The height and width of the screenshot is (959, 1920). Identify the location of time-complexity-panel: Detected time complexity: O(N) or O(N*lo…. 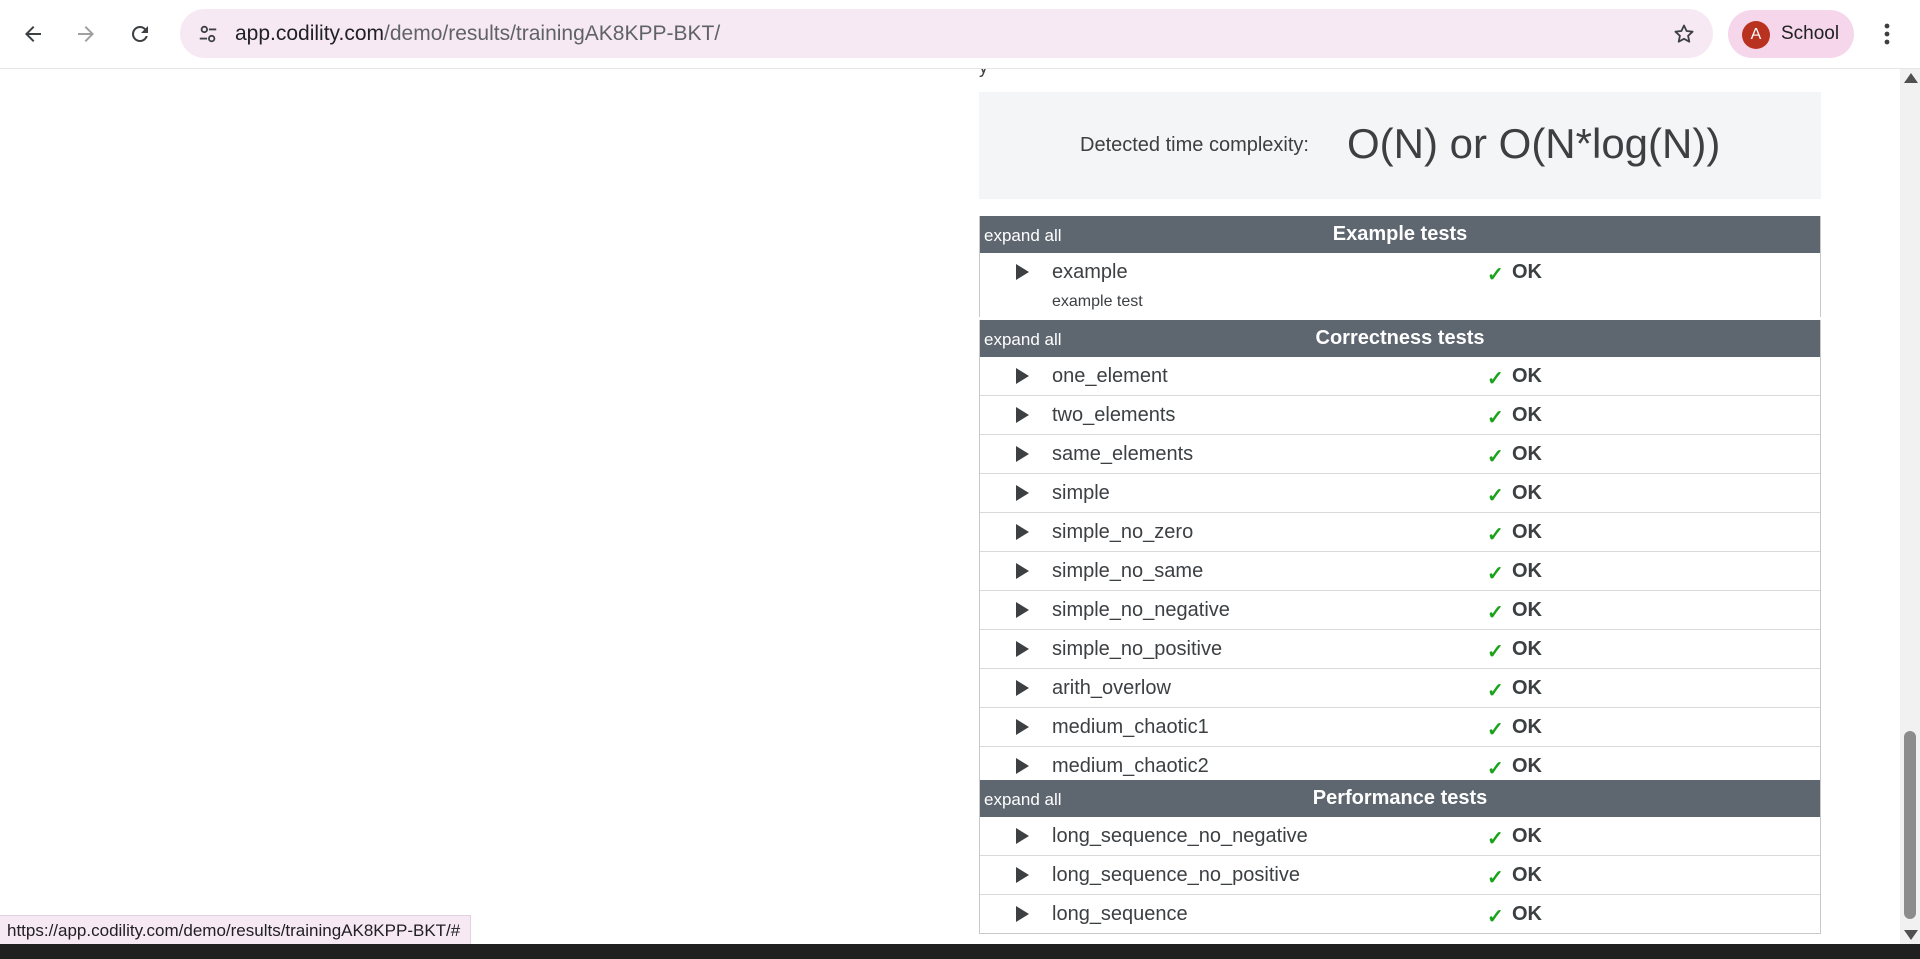
(1400, 145).